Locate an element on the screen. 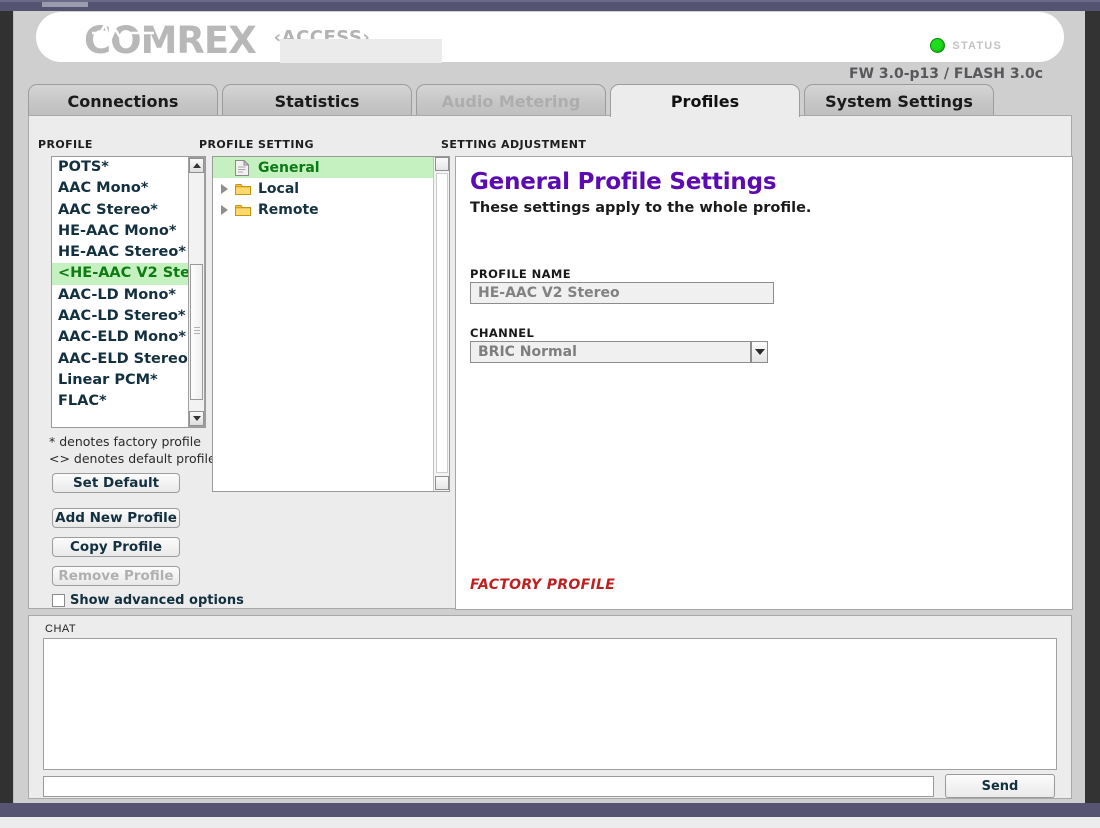 The height and width of the screenshot is (828, 1100). channel-select: BRIC Normal is located at coordinates (619, 352).